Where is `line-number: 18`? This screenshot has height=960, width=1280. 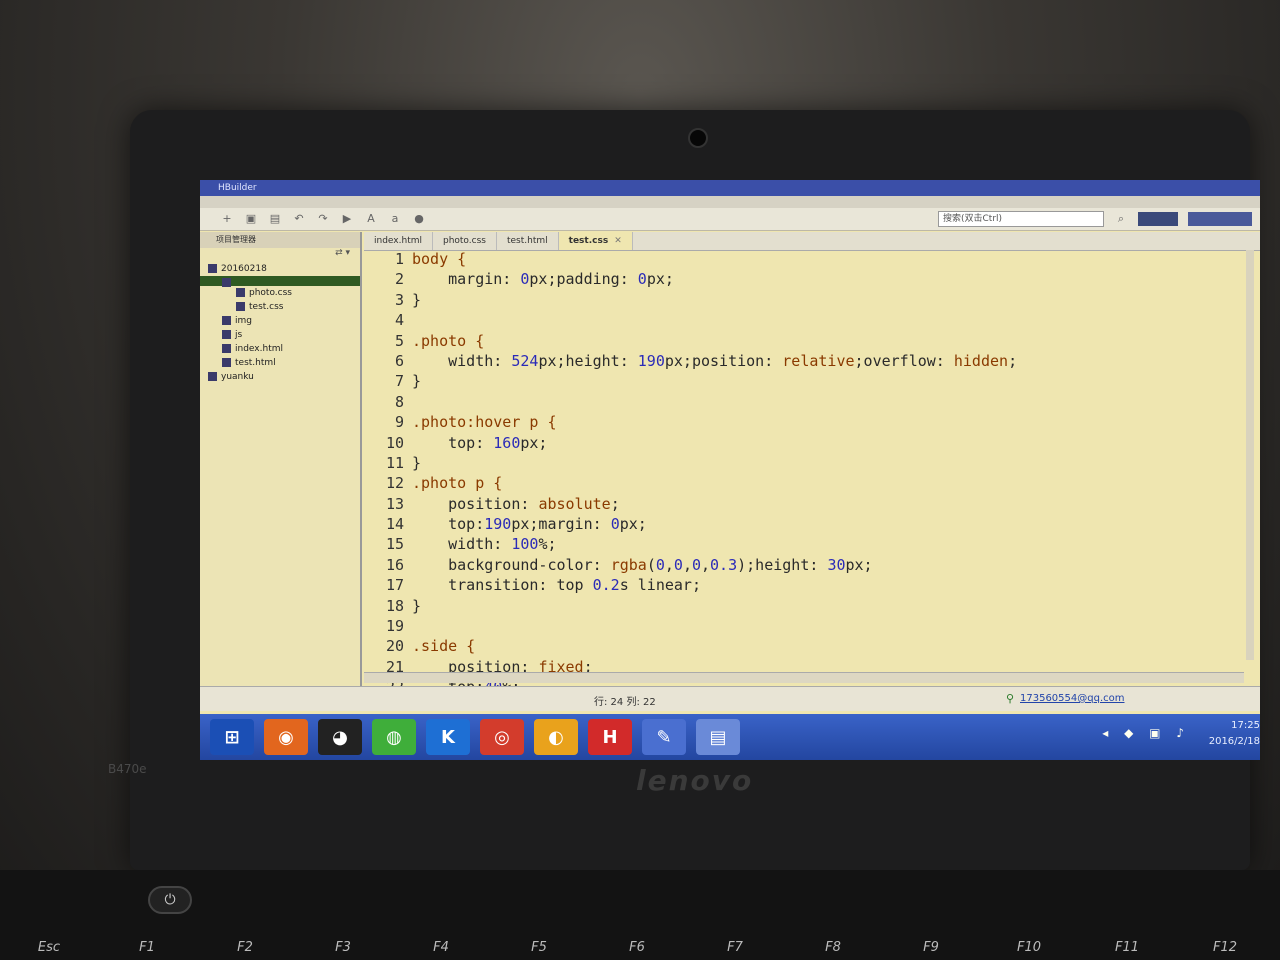
line-number: 18 is located at coordinates (394, 605).